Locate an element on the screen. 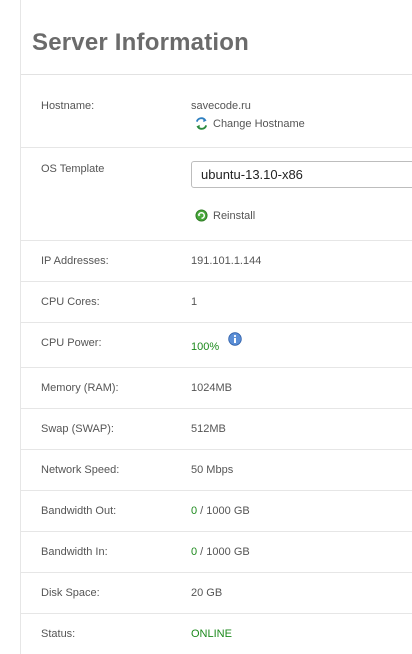  bandwidth-in-label: Bandwidth In: is located at coordinates (74, 552).